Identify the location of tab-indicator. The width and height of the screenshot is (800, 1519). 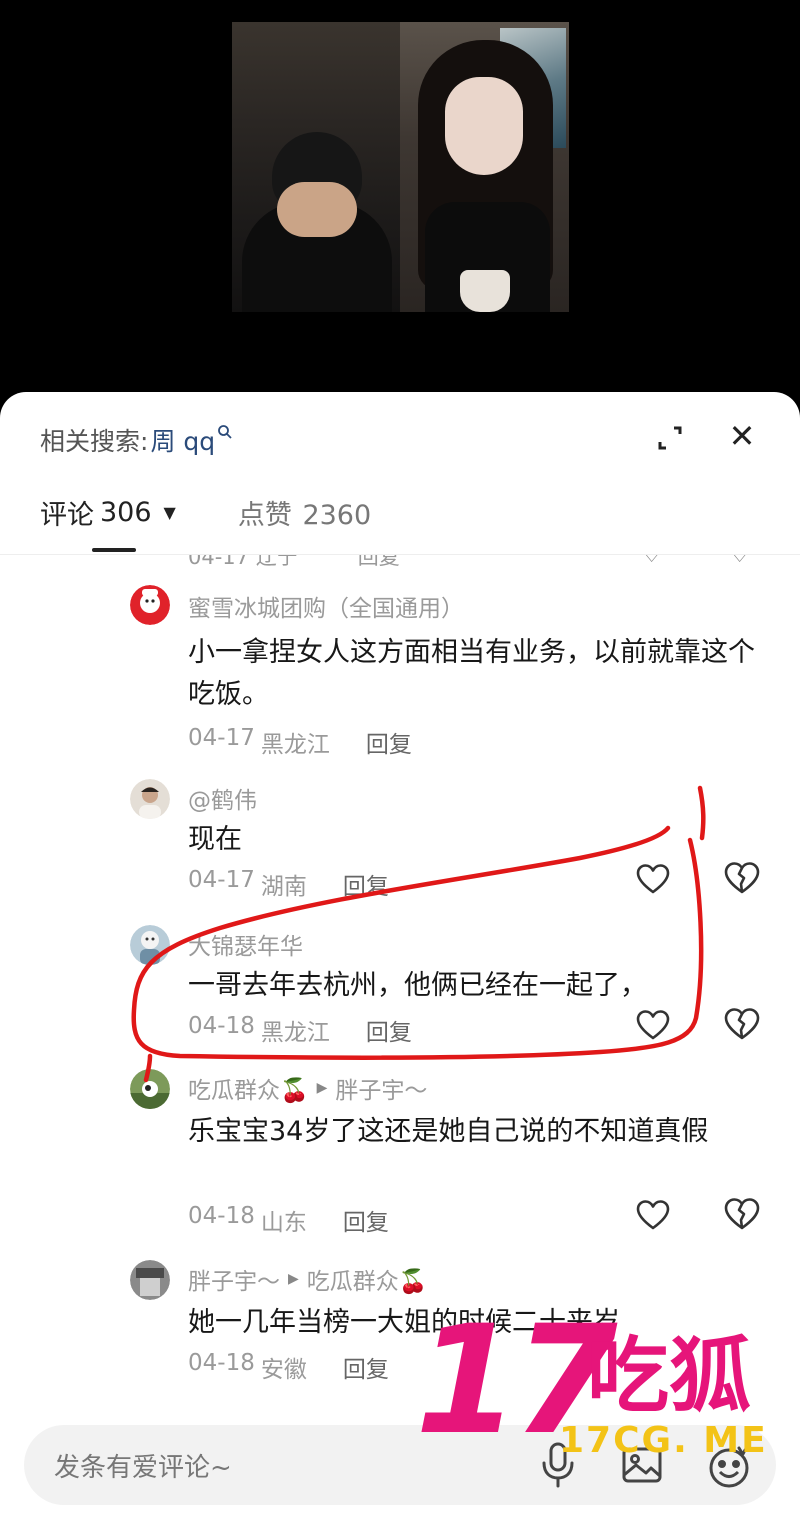
(114, 550).